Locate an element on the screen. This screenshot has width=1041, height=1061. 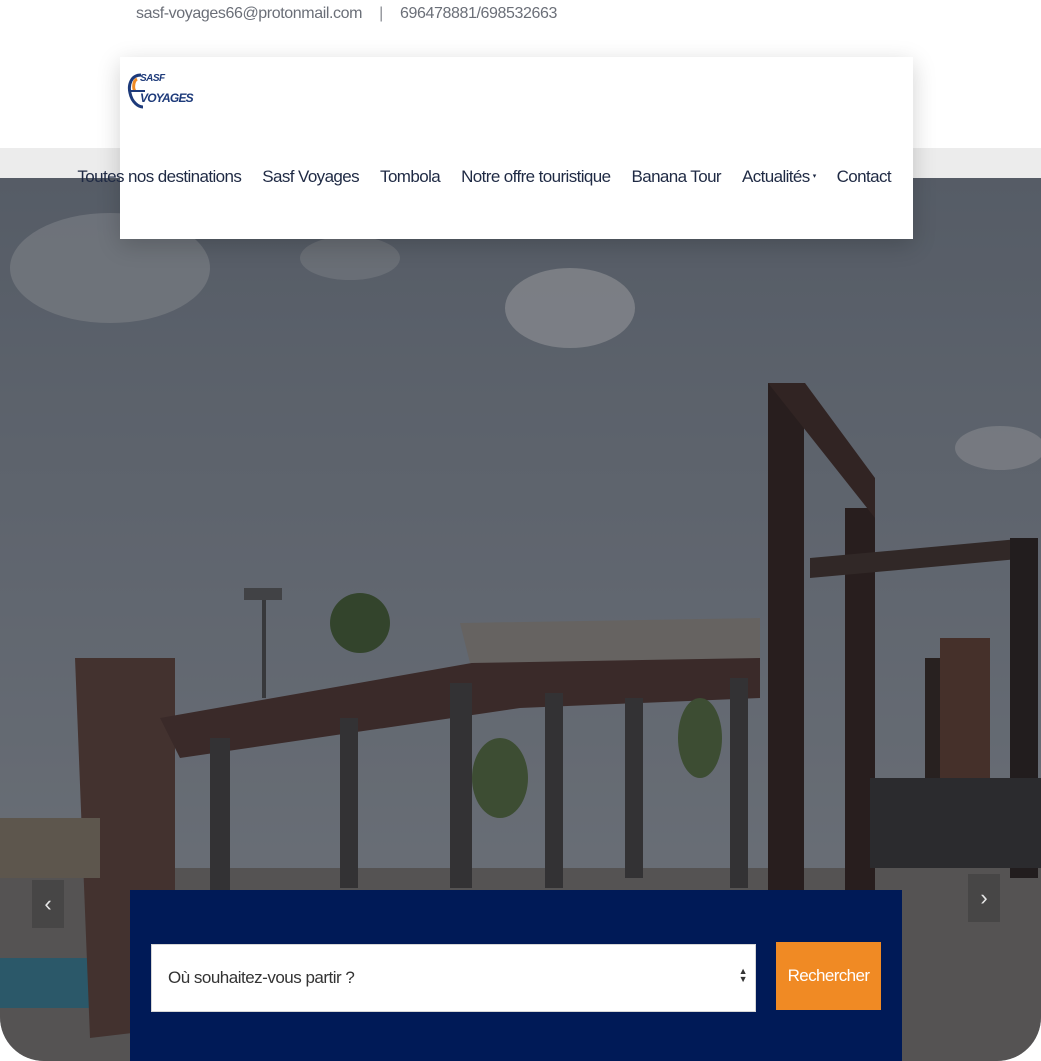
logo-text-bottom: VOYAGES is located at coordinates (167, 98).